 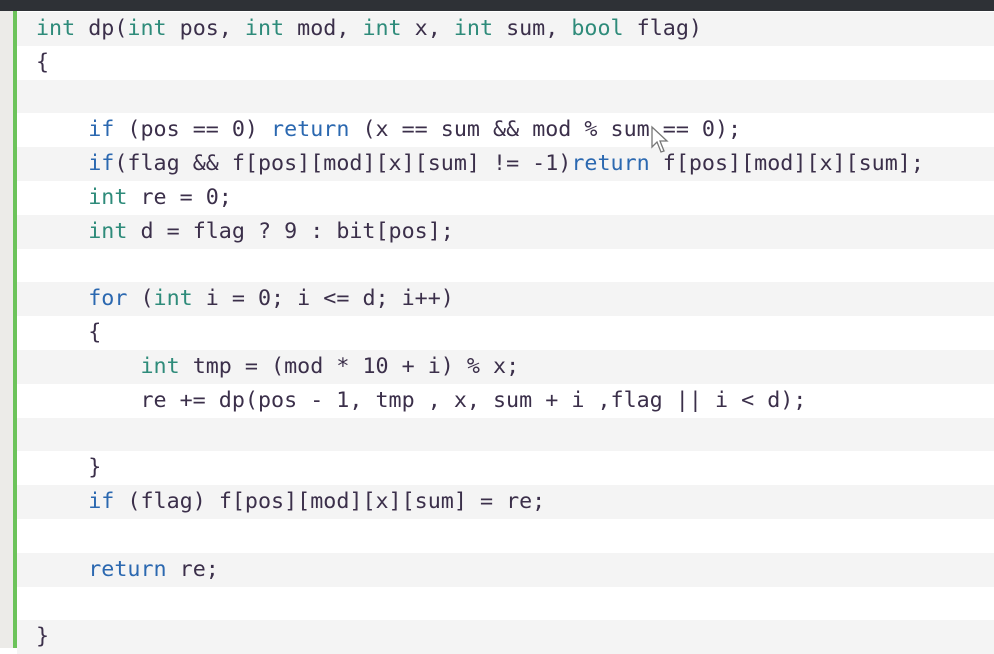 What do you see at coordinates (786, 164) in the screenshot?
I see `code-text: f[pos][mod][x][sum];` at bounding box center [786, 164].